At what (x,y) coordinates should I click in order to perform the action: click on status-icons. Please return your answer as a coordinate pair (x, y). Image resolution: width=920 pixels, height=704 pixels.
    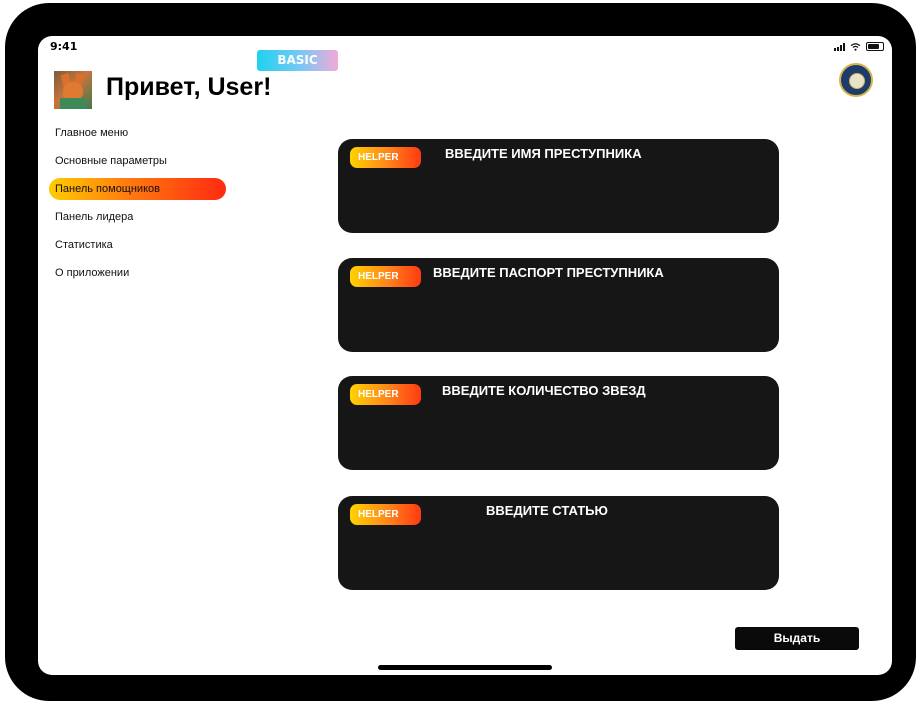
    Looking at the image, I should click on (859, 46).